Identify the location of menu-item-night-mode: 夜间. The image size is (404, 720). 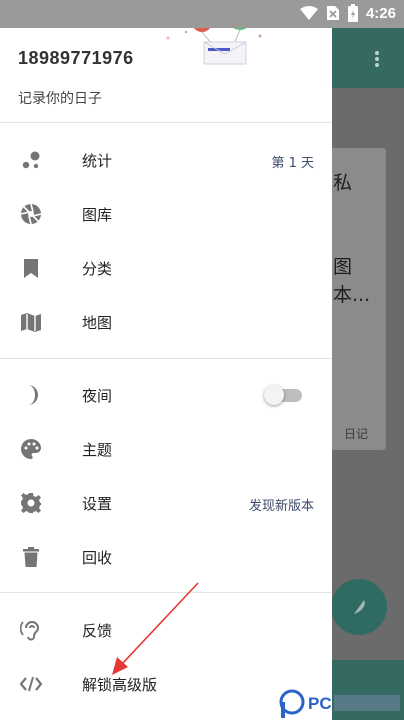
(166, 395).